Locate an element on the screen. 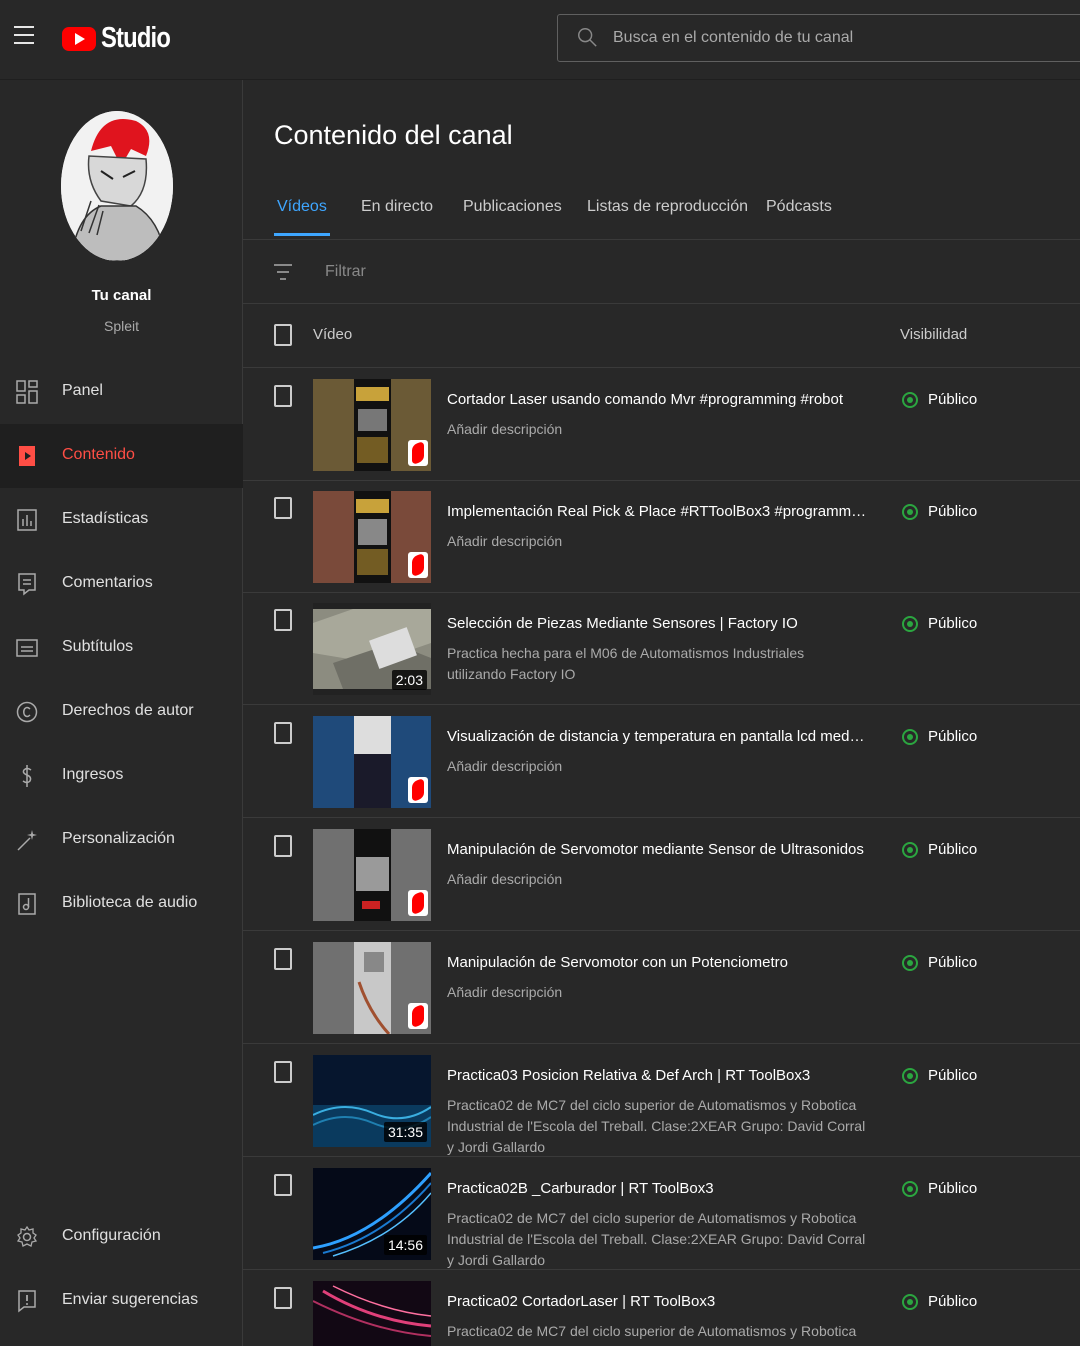  sidebar-item-biblioteca: Biblioteca de audio is located at coordinates (121, 904).